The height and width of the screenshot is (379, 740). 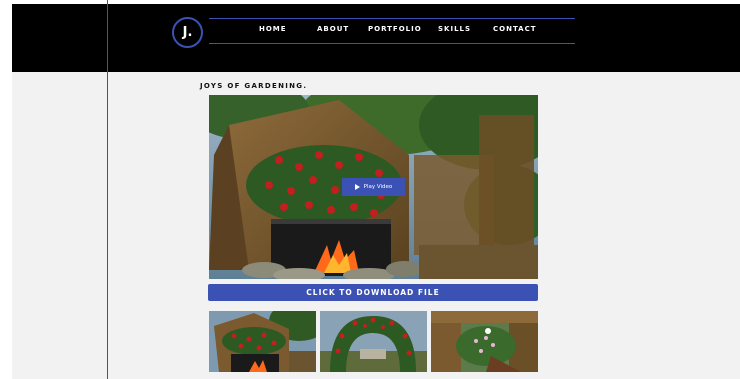 I want to click on download-file-button: CLICK TO DOWNLOAD FILE, so click(x=373, y=292).